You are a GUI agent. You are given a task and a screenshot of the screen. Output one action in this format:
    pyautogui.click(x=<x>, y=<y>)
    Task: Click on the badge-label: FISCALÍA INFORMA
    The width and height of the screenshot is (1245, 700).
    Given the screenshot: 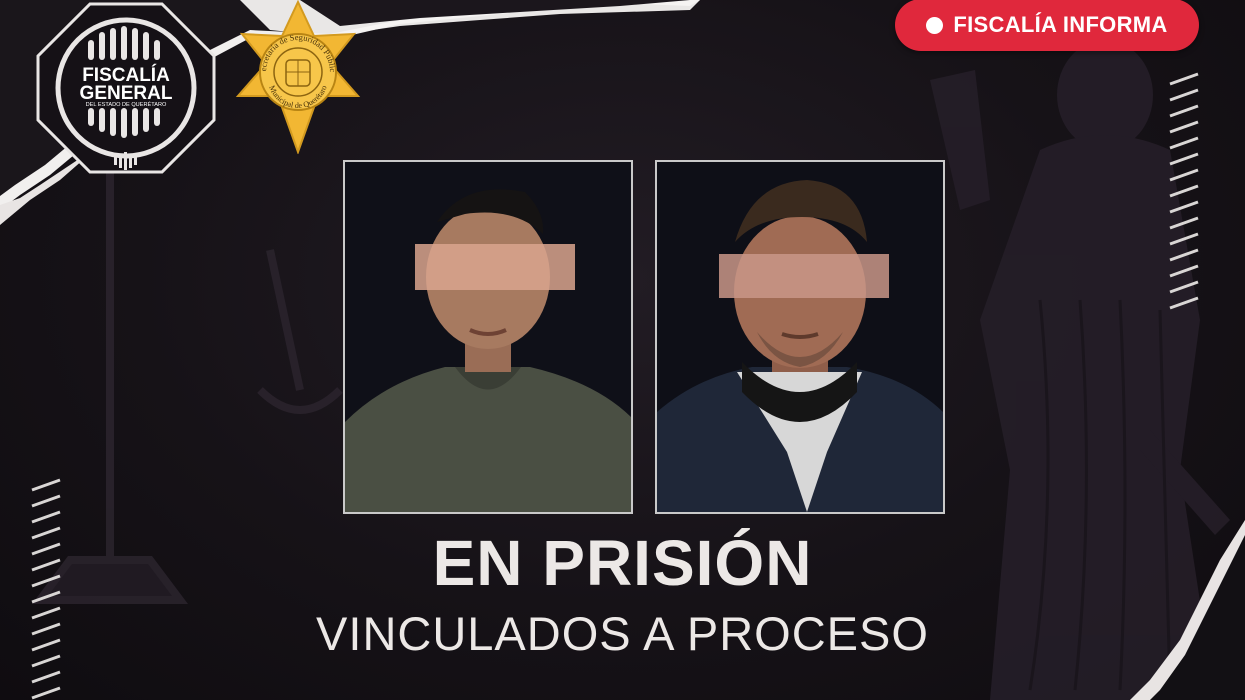 What is the action you would take?
    pyautogui.click(x=1060, y=24)
    